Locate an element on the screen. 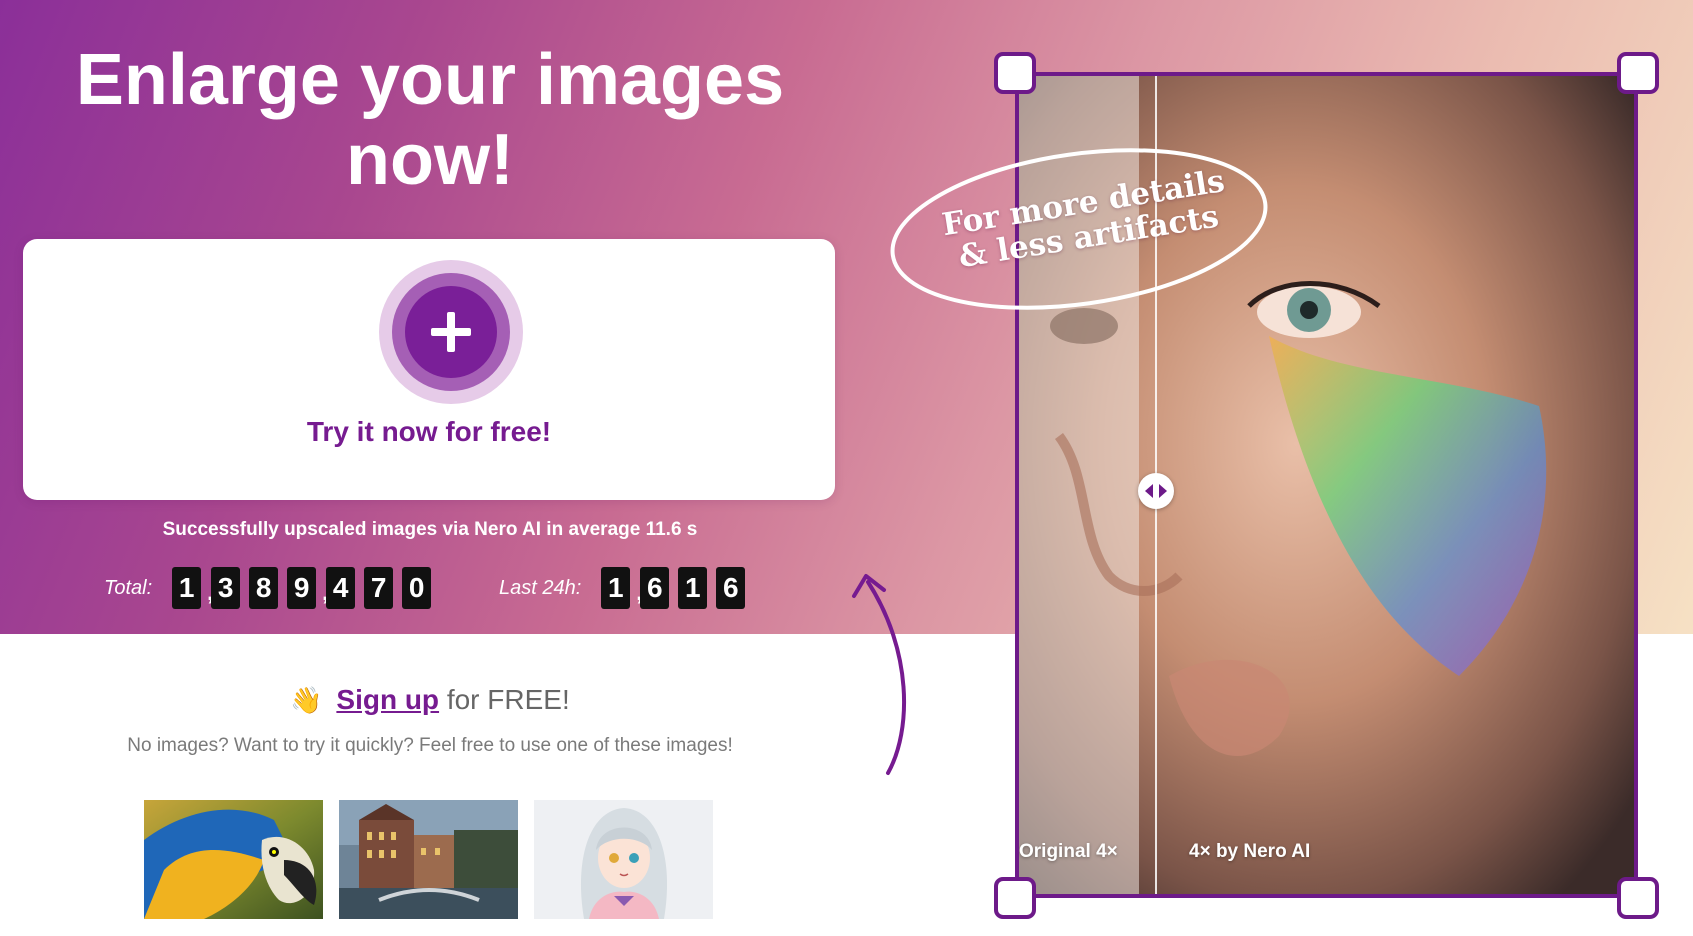  upload-dropzone: Try it now for free! is located at coordinates (429, 369).